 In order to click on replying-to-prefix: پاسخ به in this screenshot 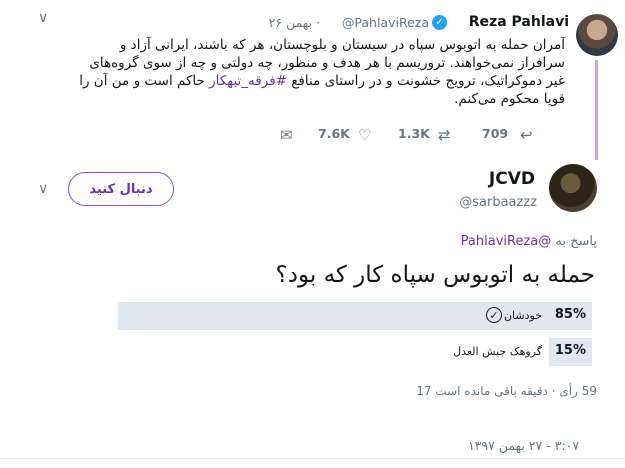, I will do `click(576, 241)`.